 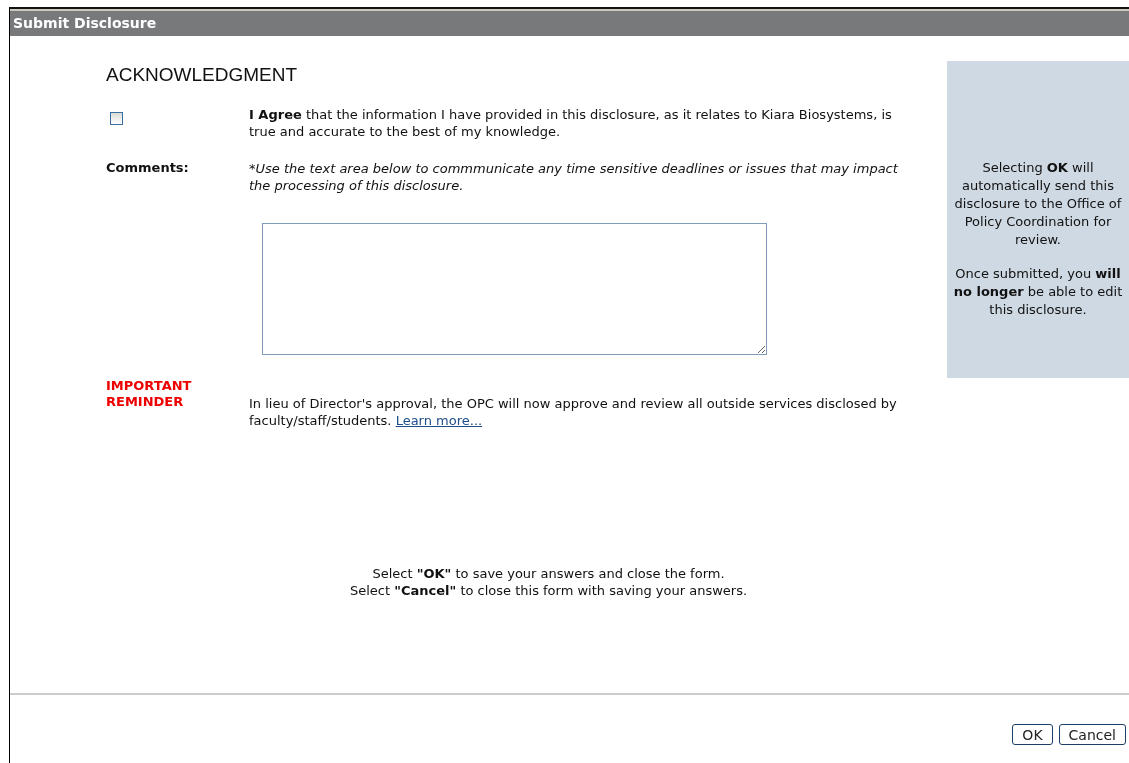 What do you see at coordinates (1038, 204) in the screenshot?
I see `info-text: Selecting OK will automatically send this disclosure to the Office of Policy Coordination for review.` at bounding box center [1038, 204].